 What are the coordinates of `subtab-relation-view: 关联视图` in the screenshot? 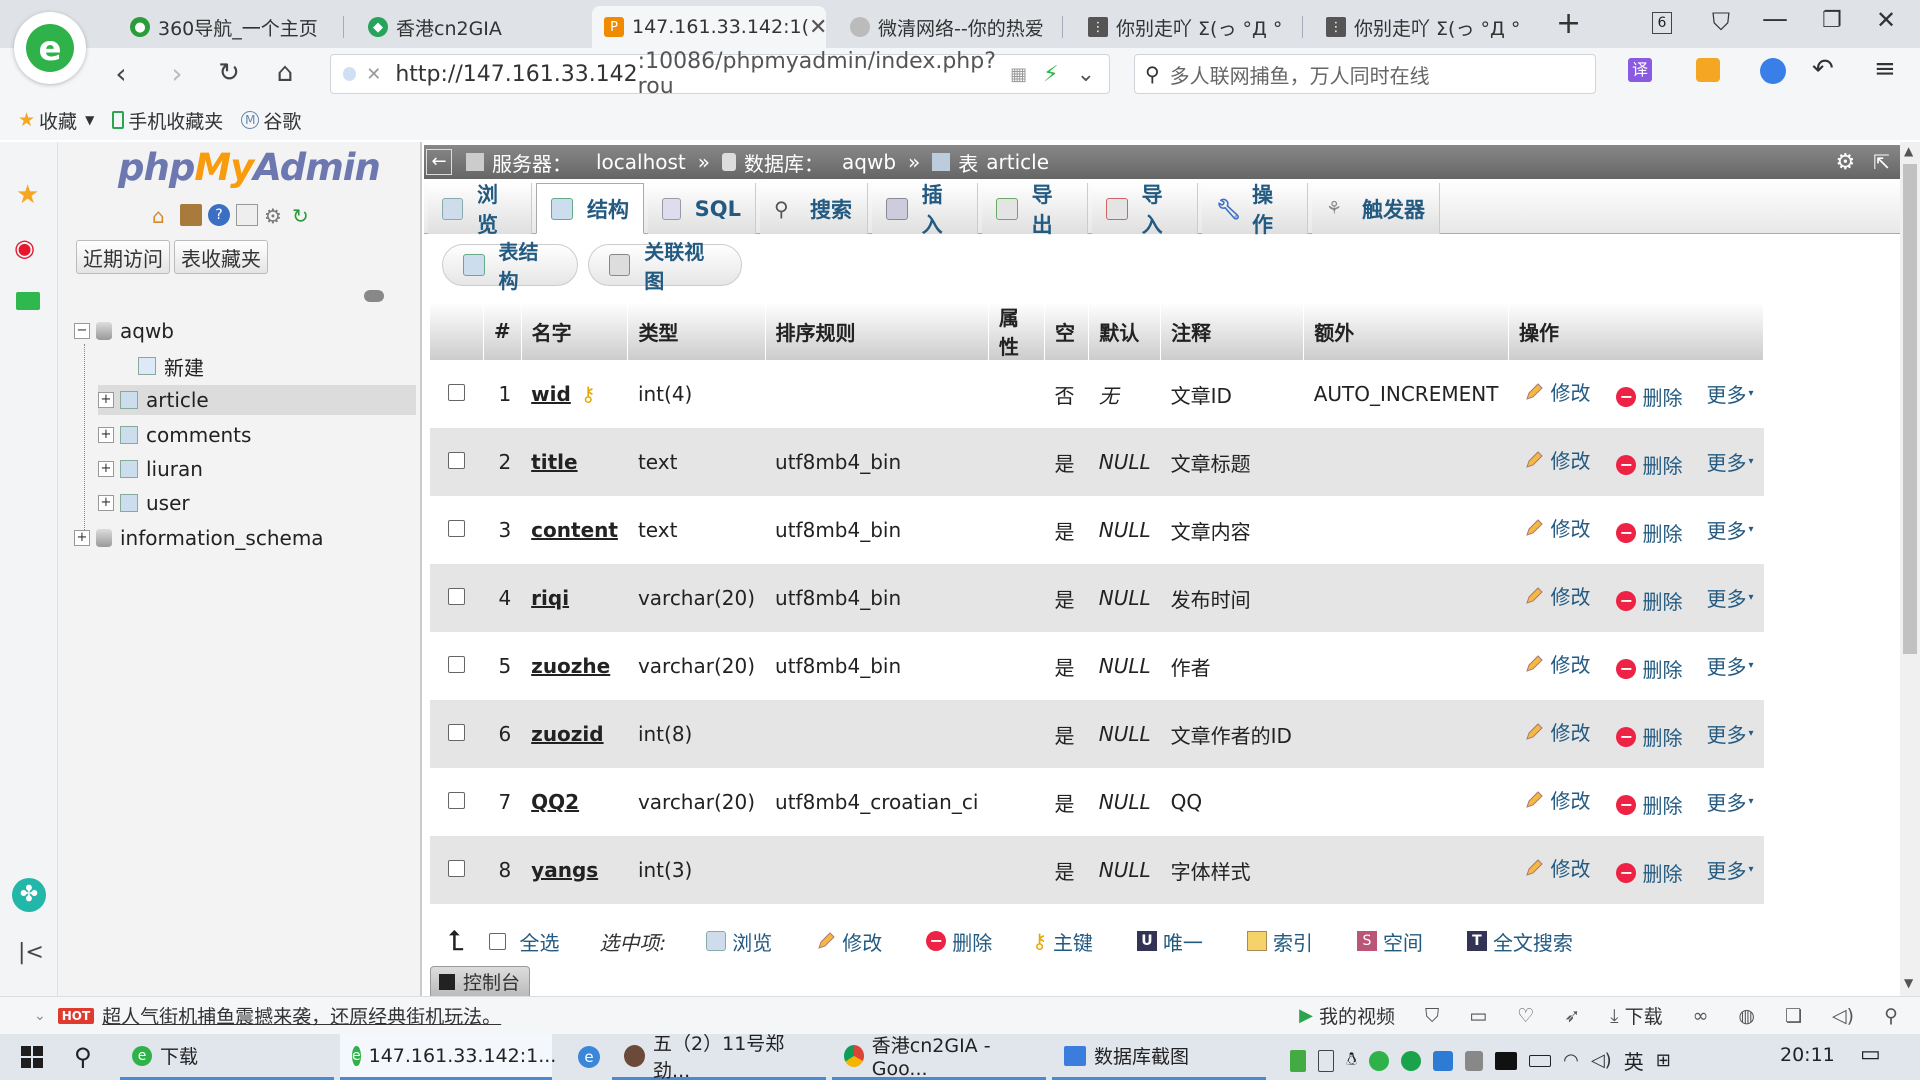 It's located at (665, 266).